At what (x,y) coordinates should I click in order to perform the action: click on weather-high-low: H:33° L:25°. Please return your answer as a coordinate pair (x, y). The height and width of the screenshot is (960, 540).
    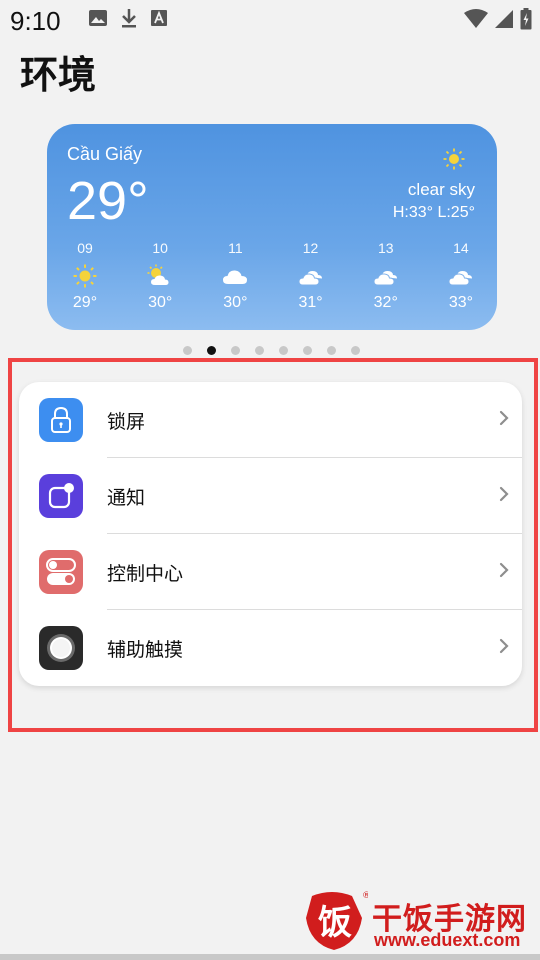
    Looking at the image, I should click on (433, 212).